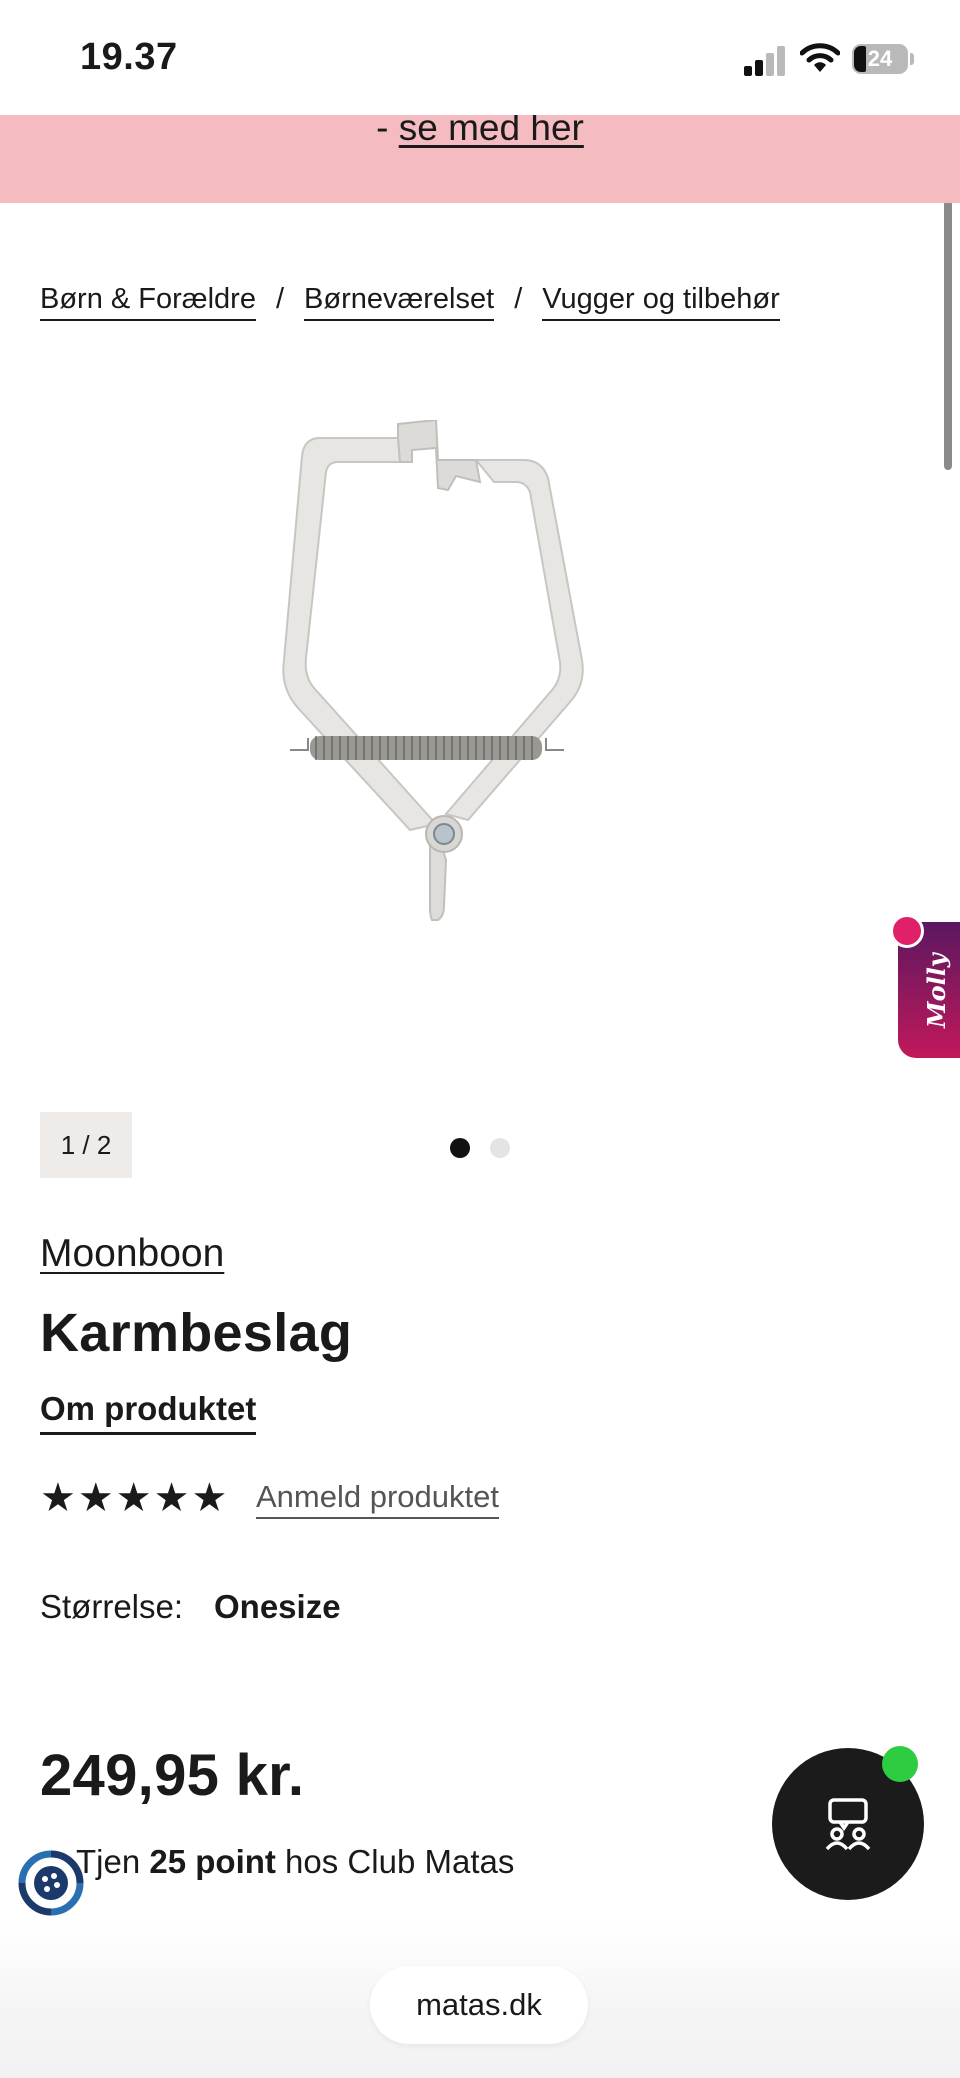 The width and height of the screenshot is (960, 2078). I want to click on image-counter: 1 / 2, so click(86, 1145).